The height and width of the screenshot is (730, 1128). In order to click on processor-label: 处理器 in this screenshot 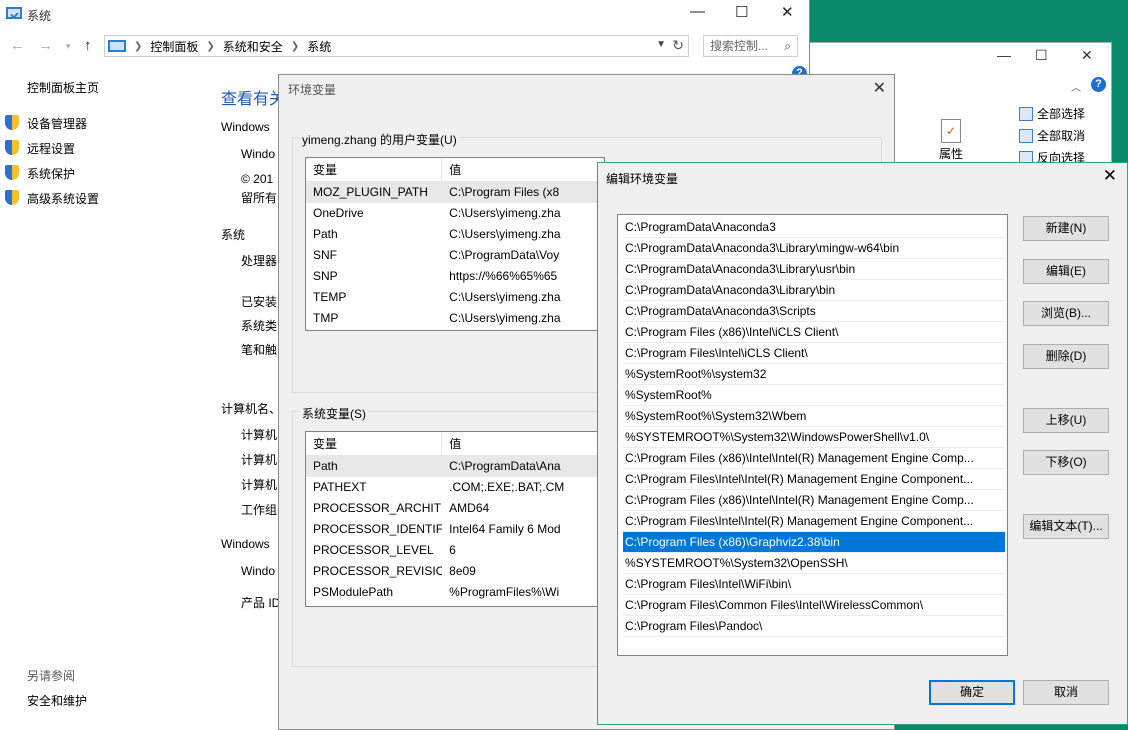, I will do `click(259, 261)`.